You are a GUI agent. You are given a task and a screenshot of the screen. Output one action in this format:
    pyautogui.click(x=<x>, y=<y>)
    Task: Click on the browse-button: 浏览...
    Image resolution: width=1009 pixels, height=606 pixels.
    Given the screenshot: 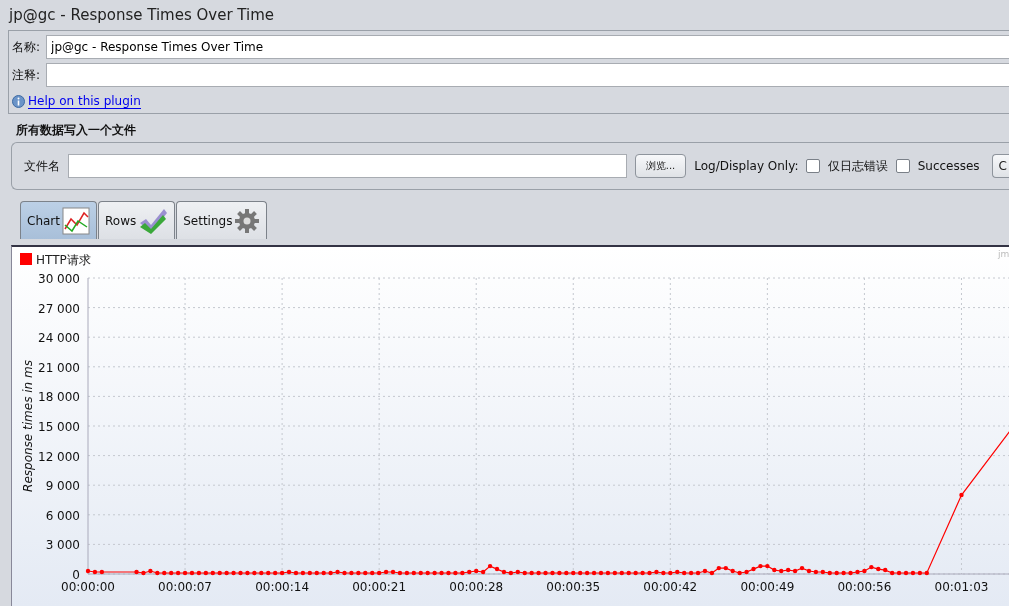 What is the action you would take?
    pyautogui.click(x=660, y=166)
    